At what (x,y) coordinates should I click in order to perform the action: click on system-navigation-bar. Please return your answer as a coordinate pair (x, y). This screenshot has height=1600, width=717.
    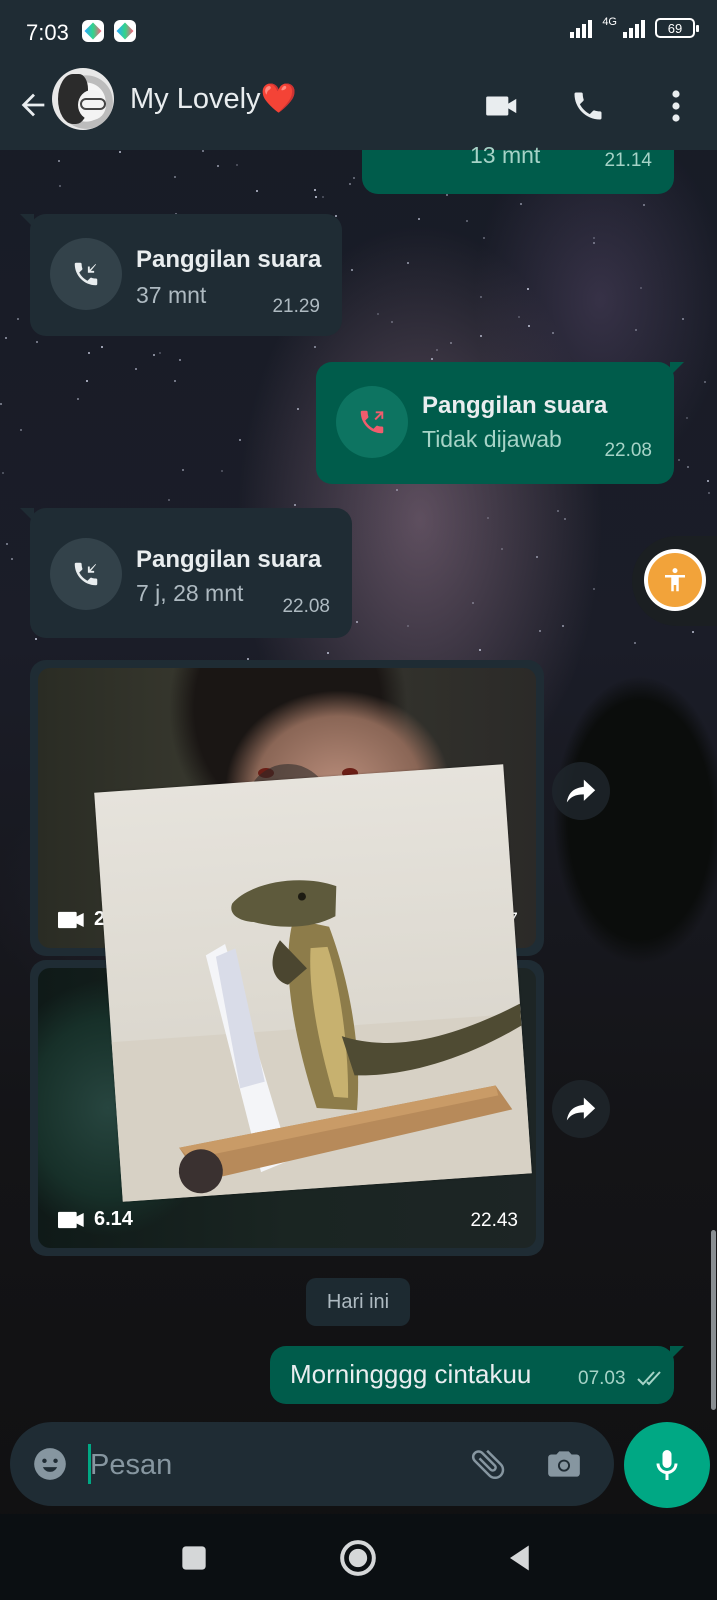
    Looking at the image, I should click on (358, 1557).